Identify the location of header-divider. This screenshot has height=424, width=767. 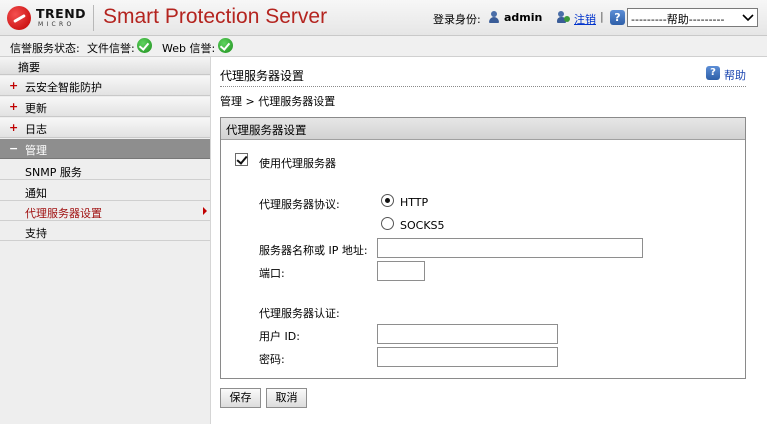
(93, 18).